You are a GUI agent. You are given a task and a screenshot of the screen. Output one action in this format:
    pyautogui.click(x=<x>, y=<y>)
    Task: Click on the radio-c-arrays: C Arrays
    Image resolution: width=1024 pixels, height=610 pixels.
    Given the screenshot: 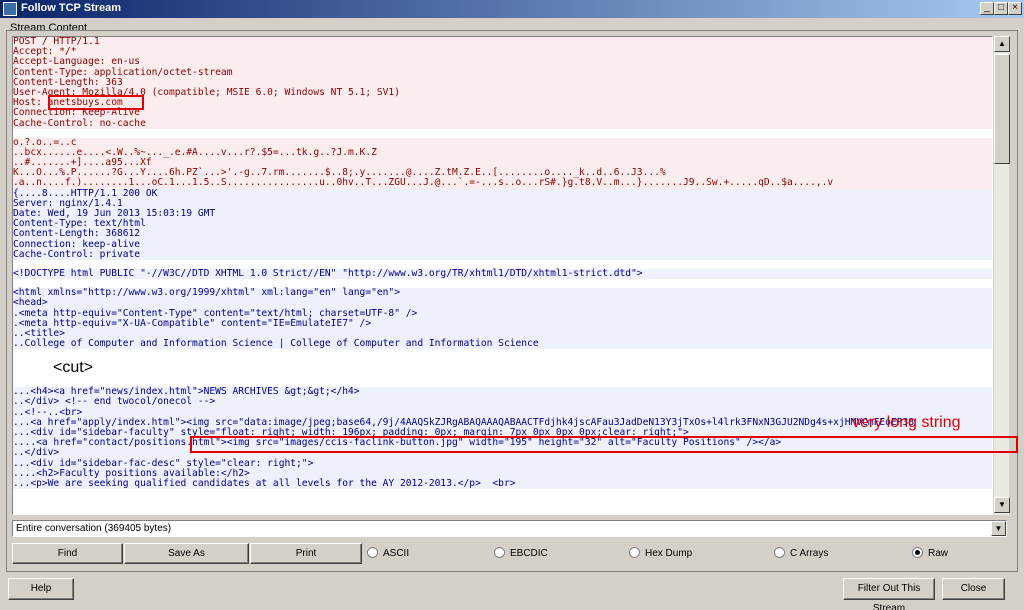 What is the action you would take?
    pyautogui.click(x=801, y=554)
    